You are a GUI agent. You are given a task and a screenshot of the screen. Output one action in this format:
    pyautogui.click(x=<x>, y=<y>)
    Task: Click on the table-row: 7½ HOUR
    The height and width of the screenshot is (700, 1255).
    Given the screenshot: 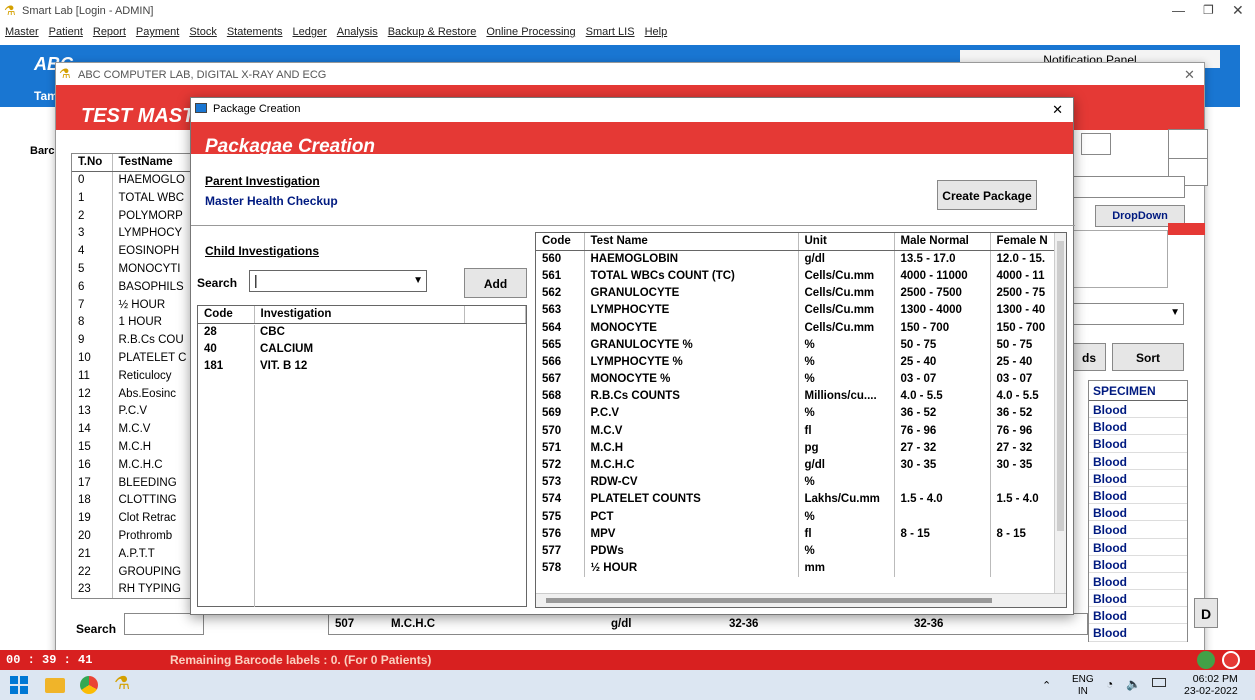 What is the action you would take?
    pyautogui.click(x=141, y=304)
    